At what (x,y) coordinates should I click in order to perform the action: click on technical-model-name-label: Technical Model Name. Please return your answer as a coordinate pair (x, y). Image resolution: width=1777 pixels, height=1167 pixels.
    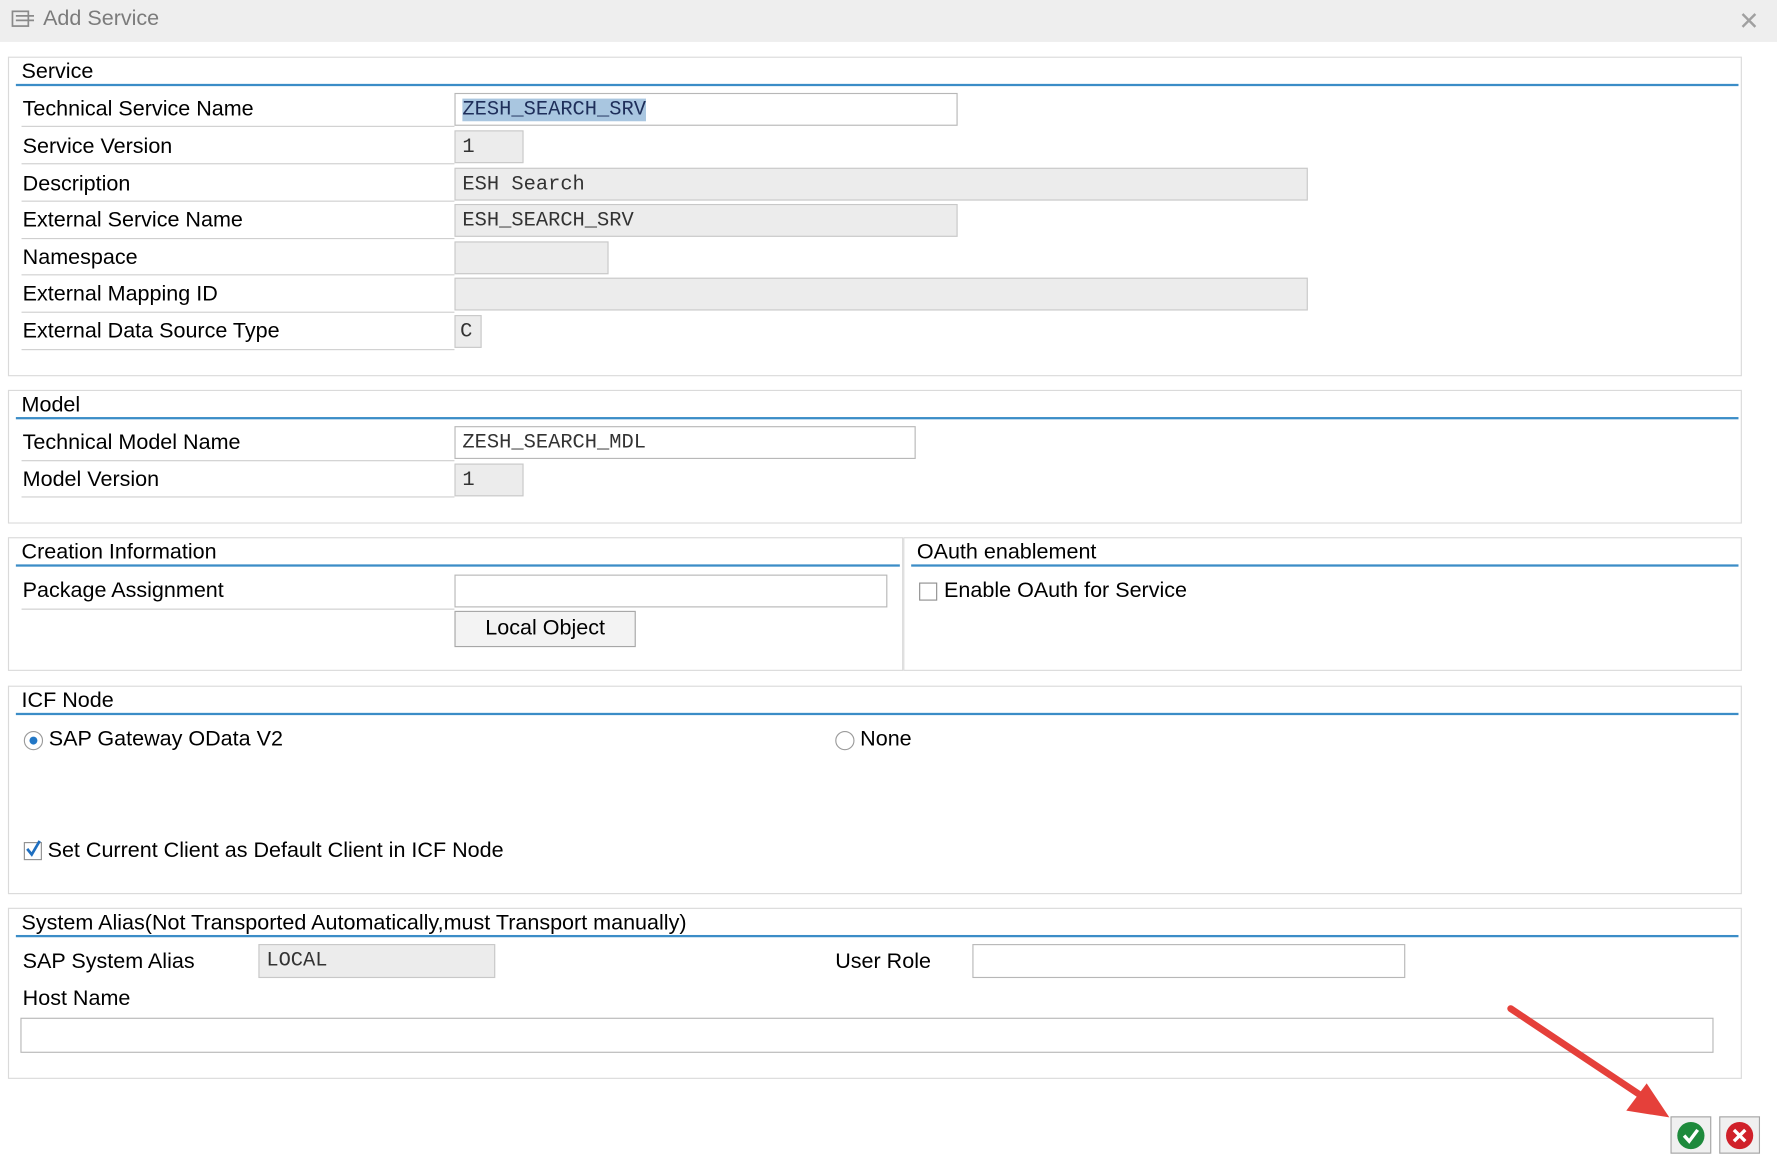
    Looking at the image, I should click on (131, 442).